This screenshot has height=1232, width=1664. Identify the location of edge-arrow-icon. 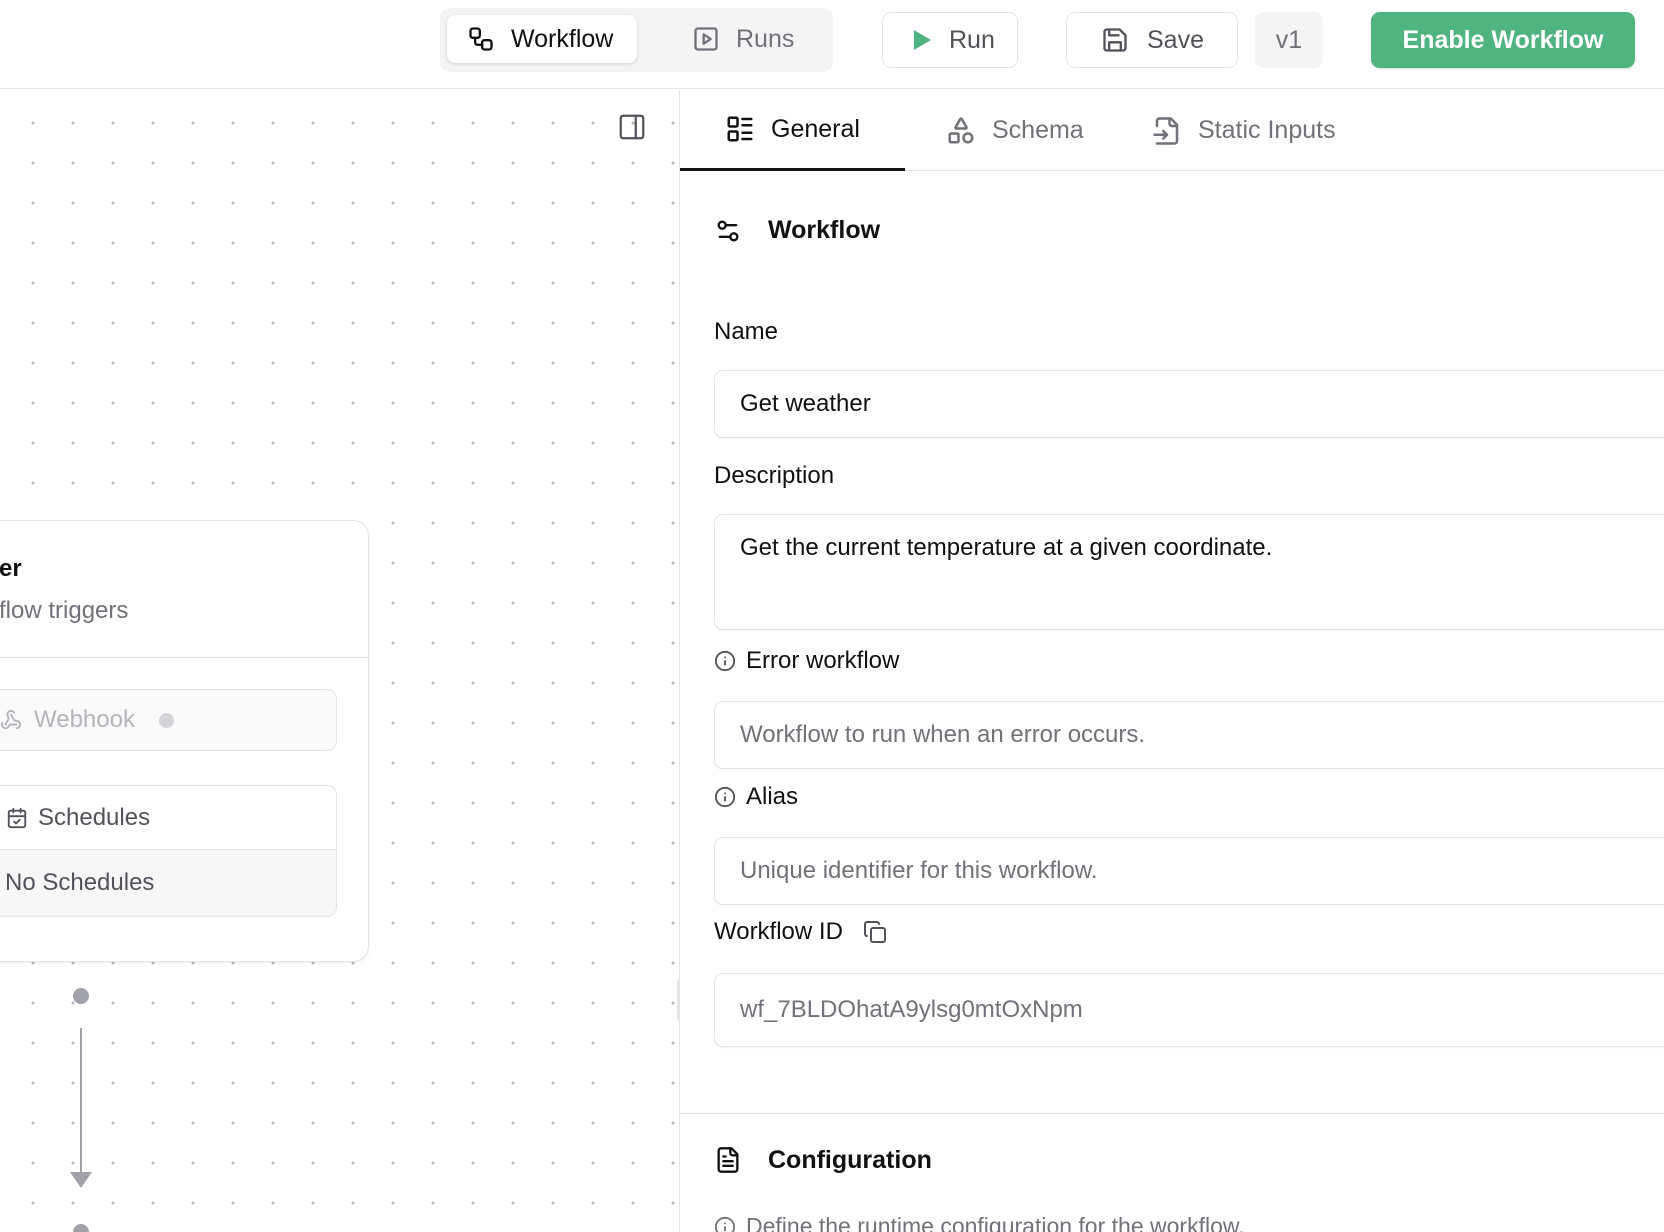
(81, 1180).